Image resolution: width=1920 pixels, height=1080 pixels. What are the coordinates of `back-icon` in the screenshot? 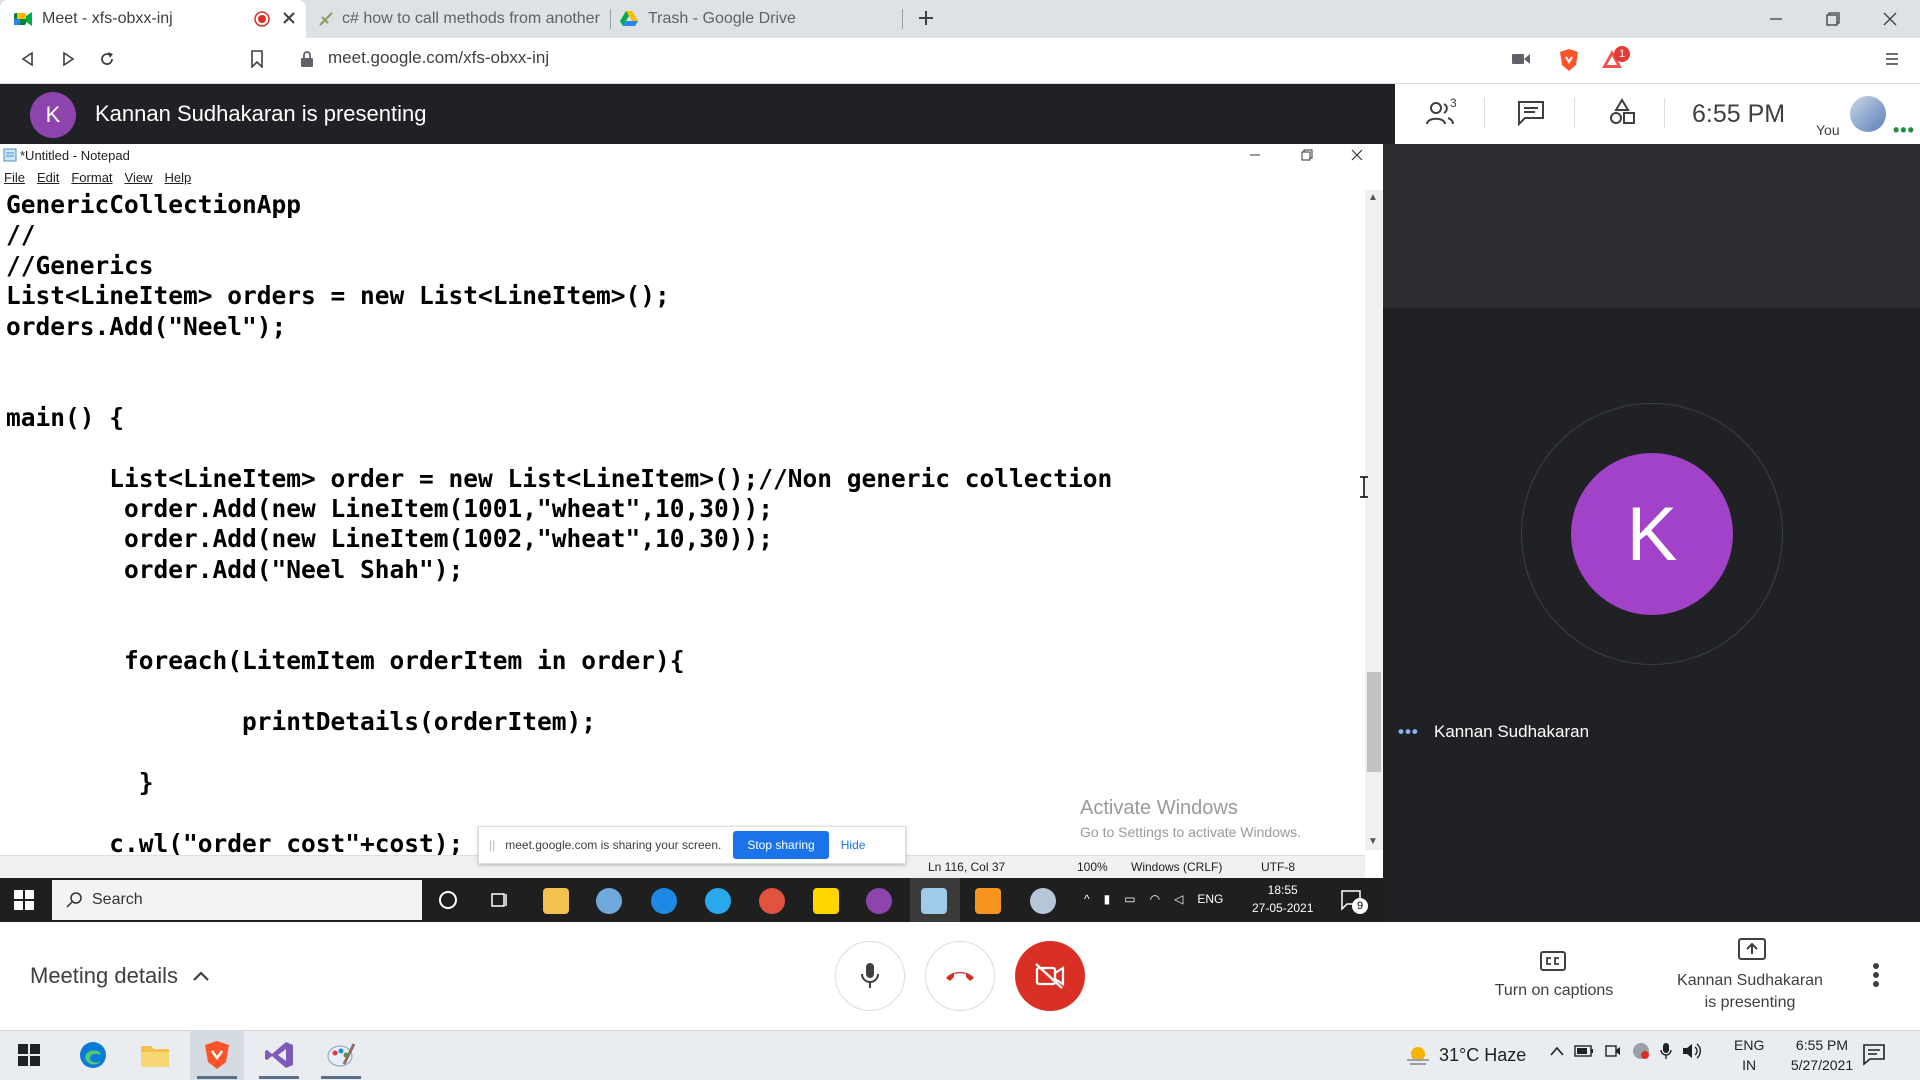 It's located at (28, 59).